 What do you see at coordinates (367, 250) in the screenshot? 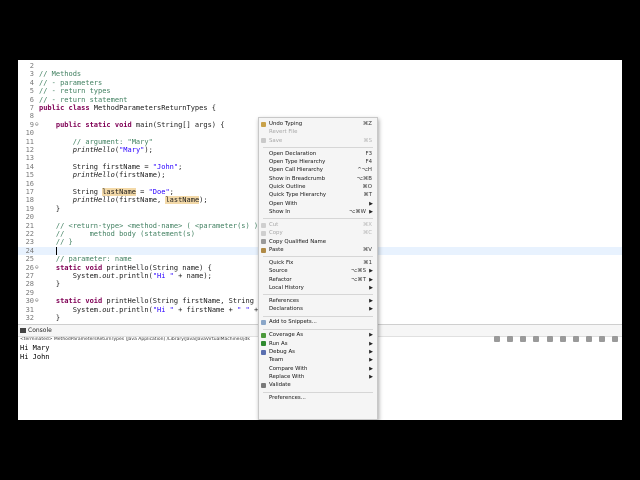
I see `menu-item-shortcut: ⌘V` at bounding box center [367, 250].